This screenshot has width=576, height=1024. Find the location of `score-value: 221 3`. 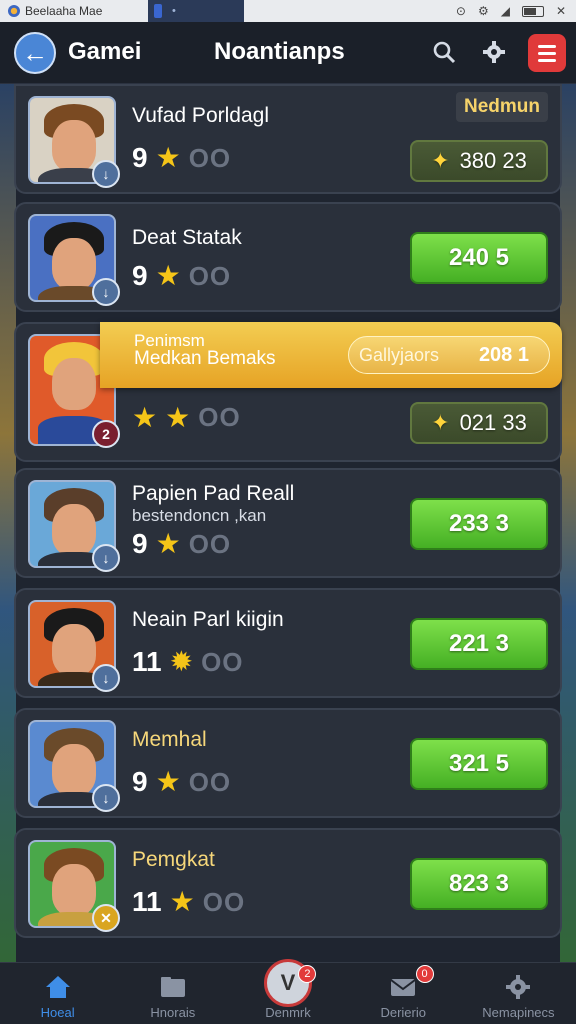

score-value: 221 3 is located at coordinates (479, 643).